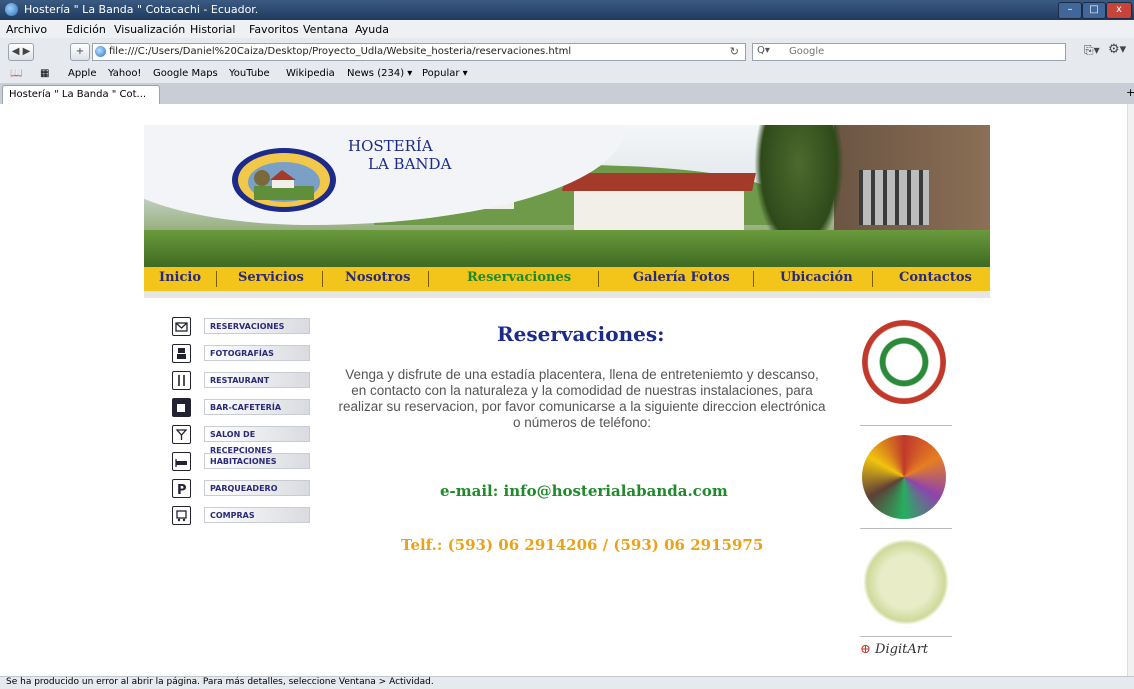 Image resolution: width=1134 pixels, height=689 pixels. Describe the element at coordinates (1130, 92) in the screenshot. I see `new-tab-button: +` at that location.